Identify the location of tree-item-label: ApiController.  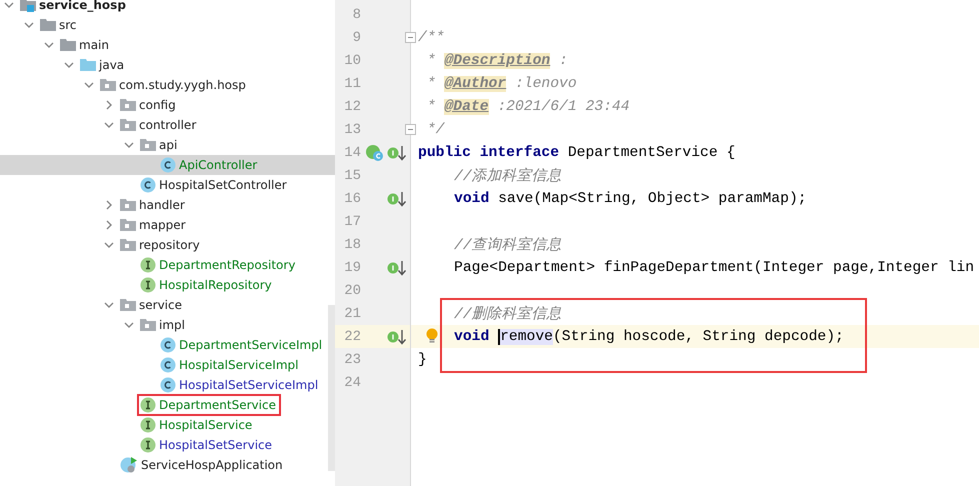
(218, 165).